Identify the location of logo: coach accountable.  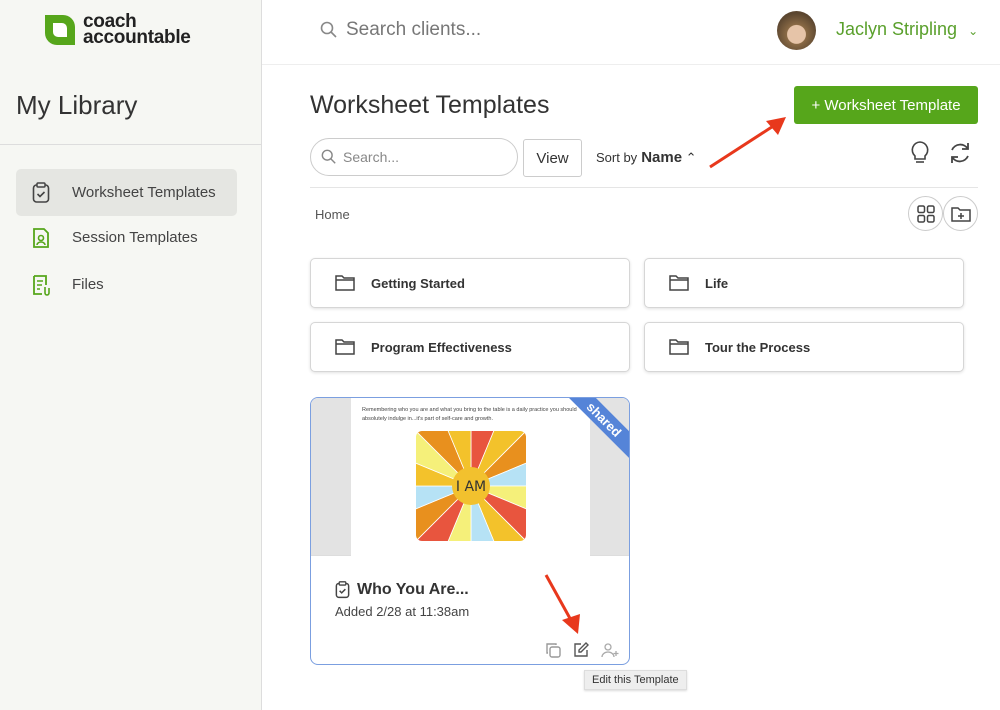
(118, 30).